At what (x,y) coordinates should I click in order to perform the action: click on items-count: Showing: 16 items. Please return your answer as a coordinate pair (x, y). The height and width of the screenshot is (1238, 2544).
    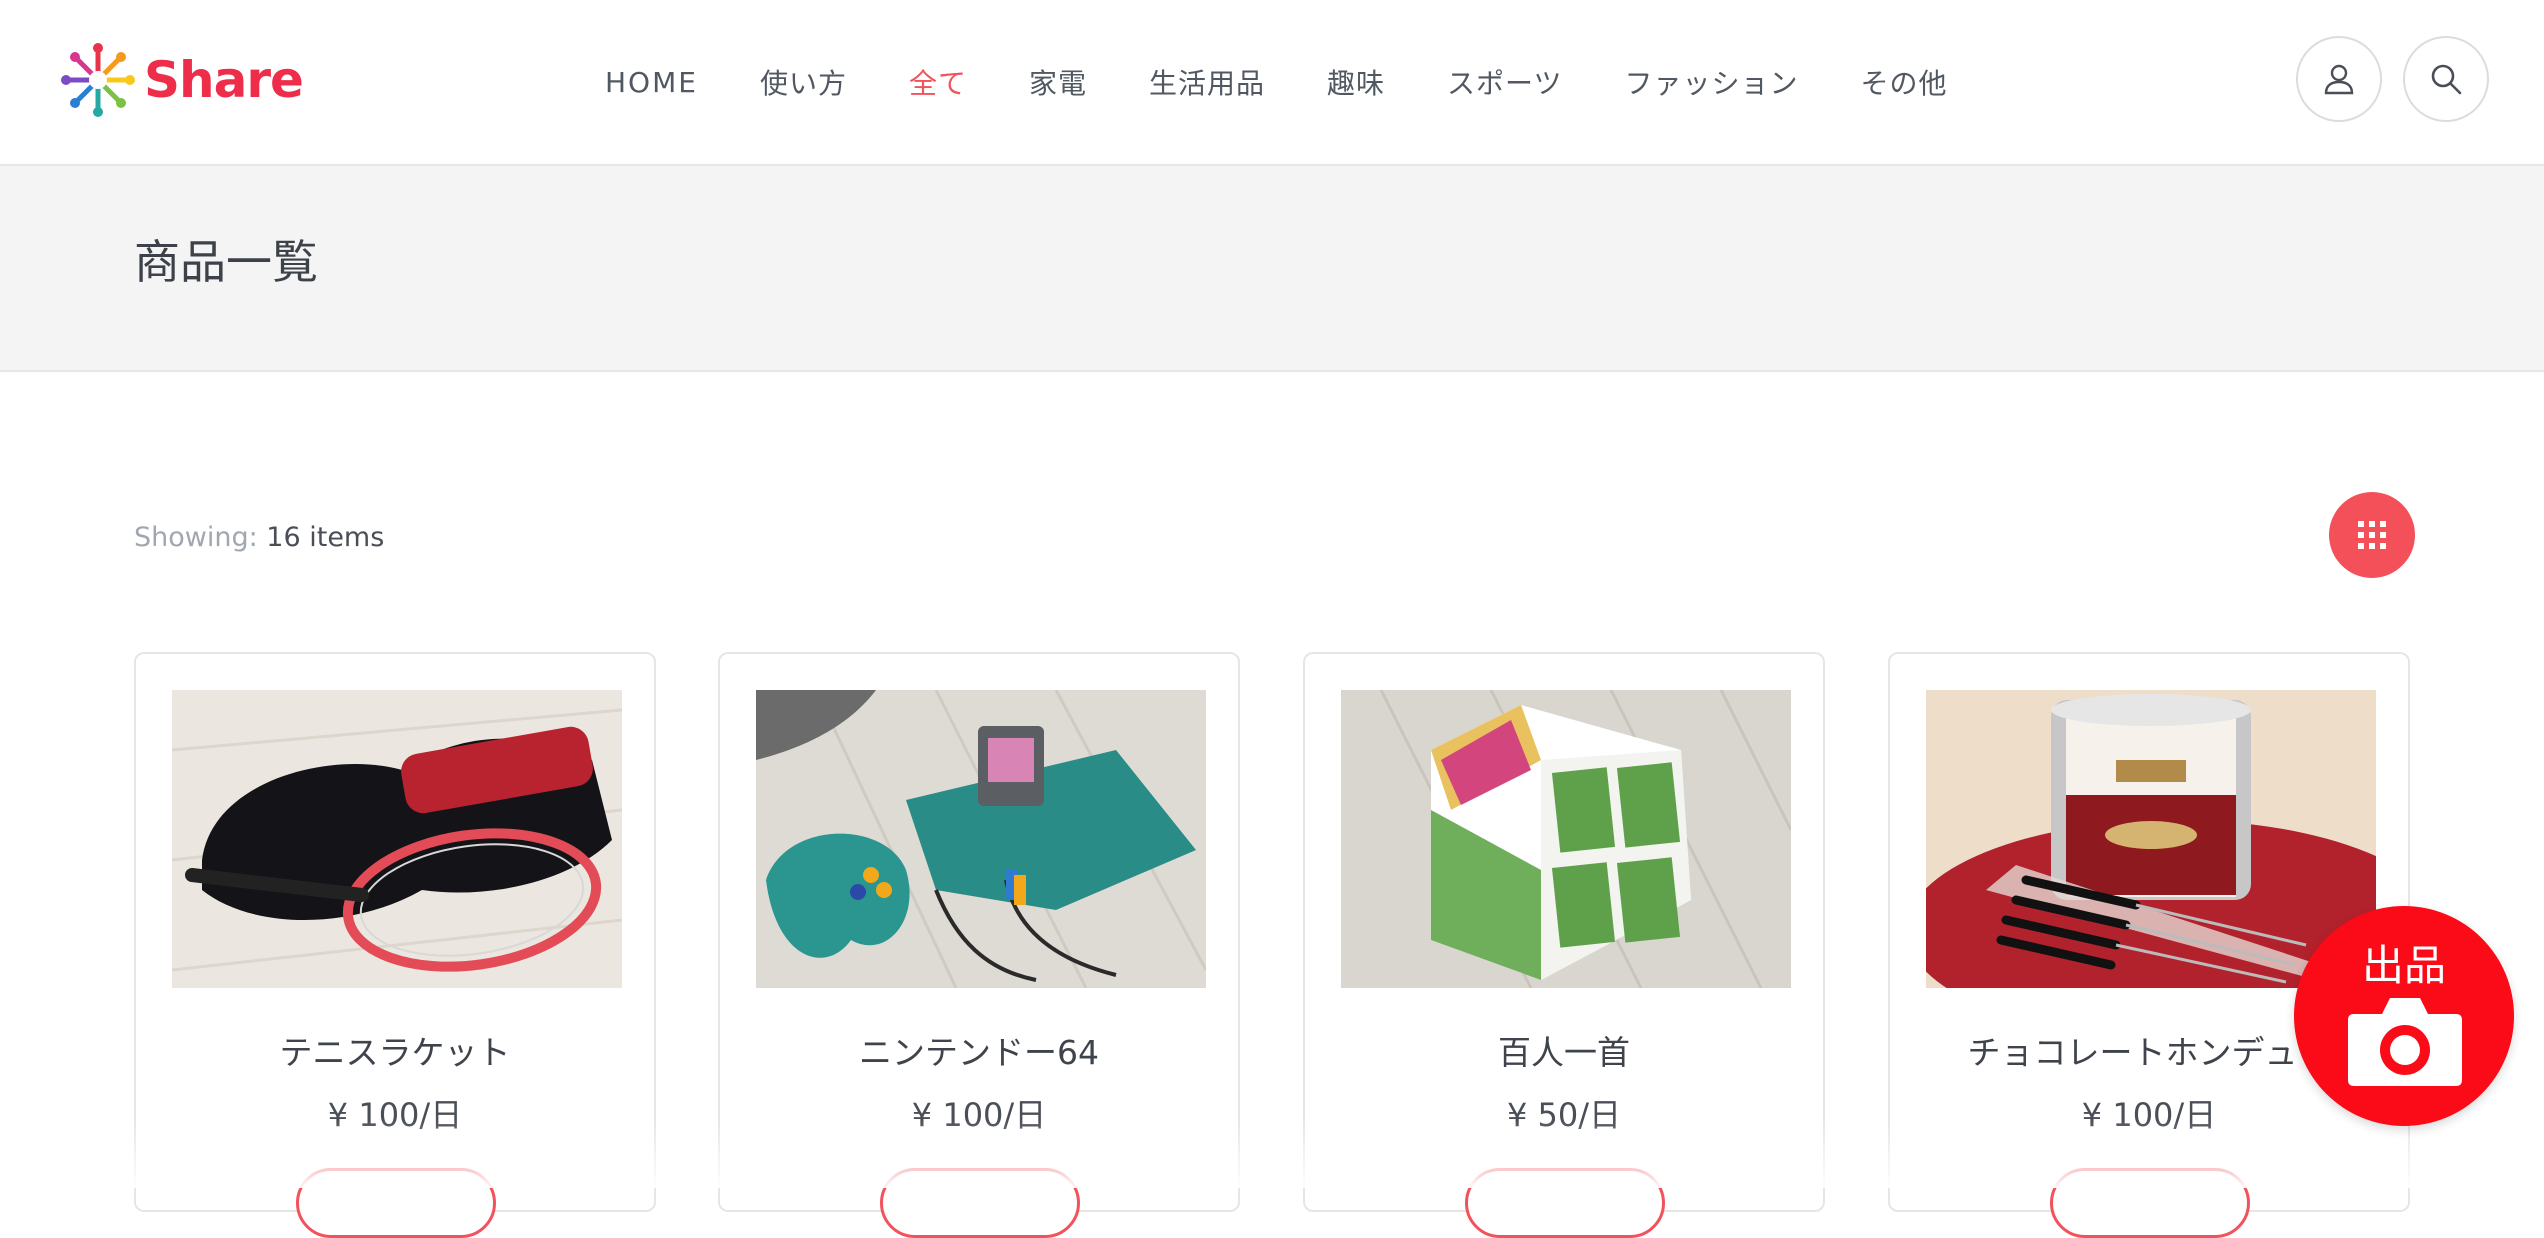
    Looking at the image, I should click on (259, 537).